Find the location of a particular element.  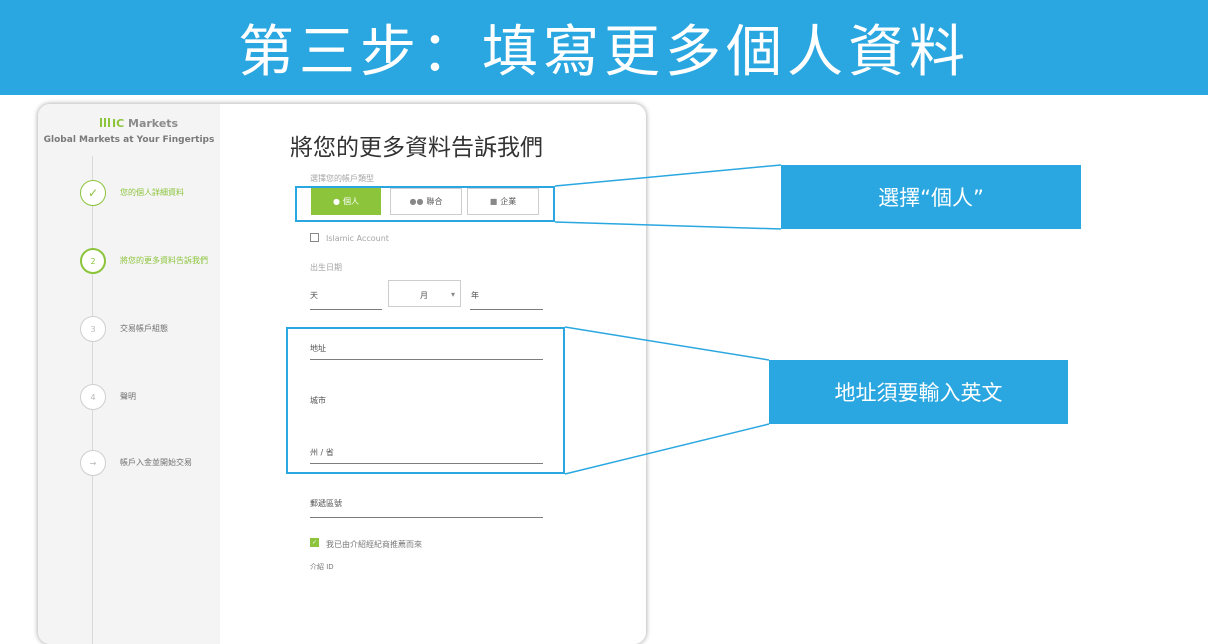

account-type-highlight is located at coordinates (425, 204).